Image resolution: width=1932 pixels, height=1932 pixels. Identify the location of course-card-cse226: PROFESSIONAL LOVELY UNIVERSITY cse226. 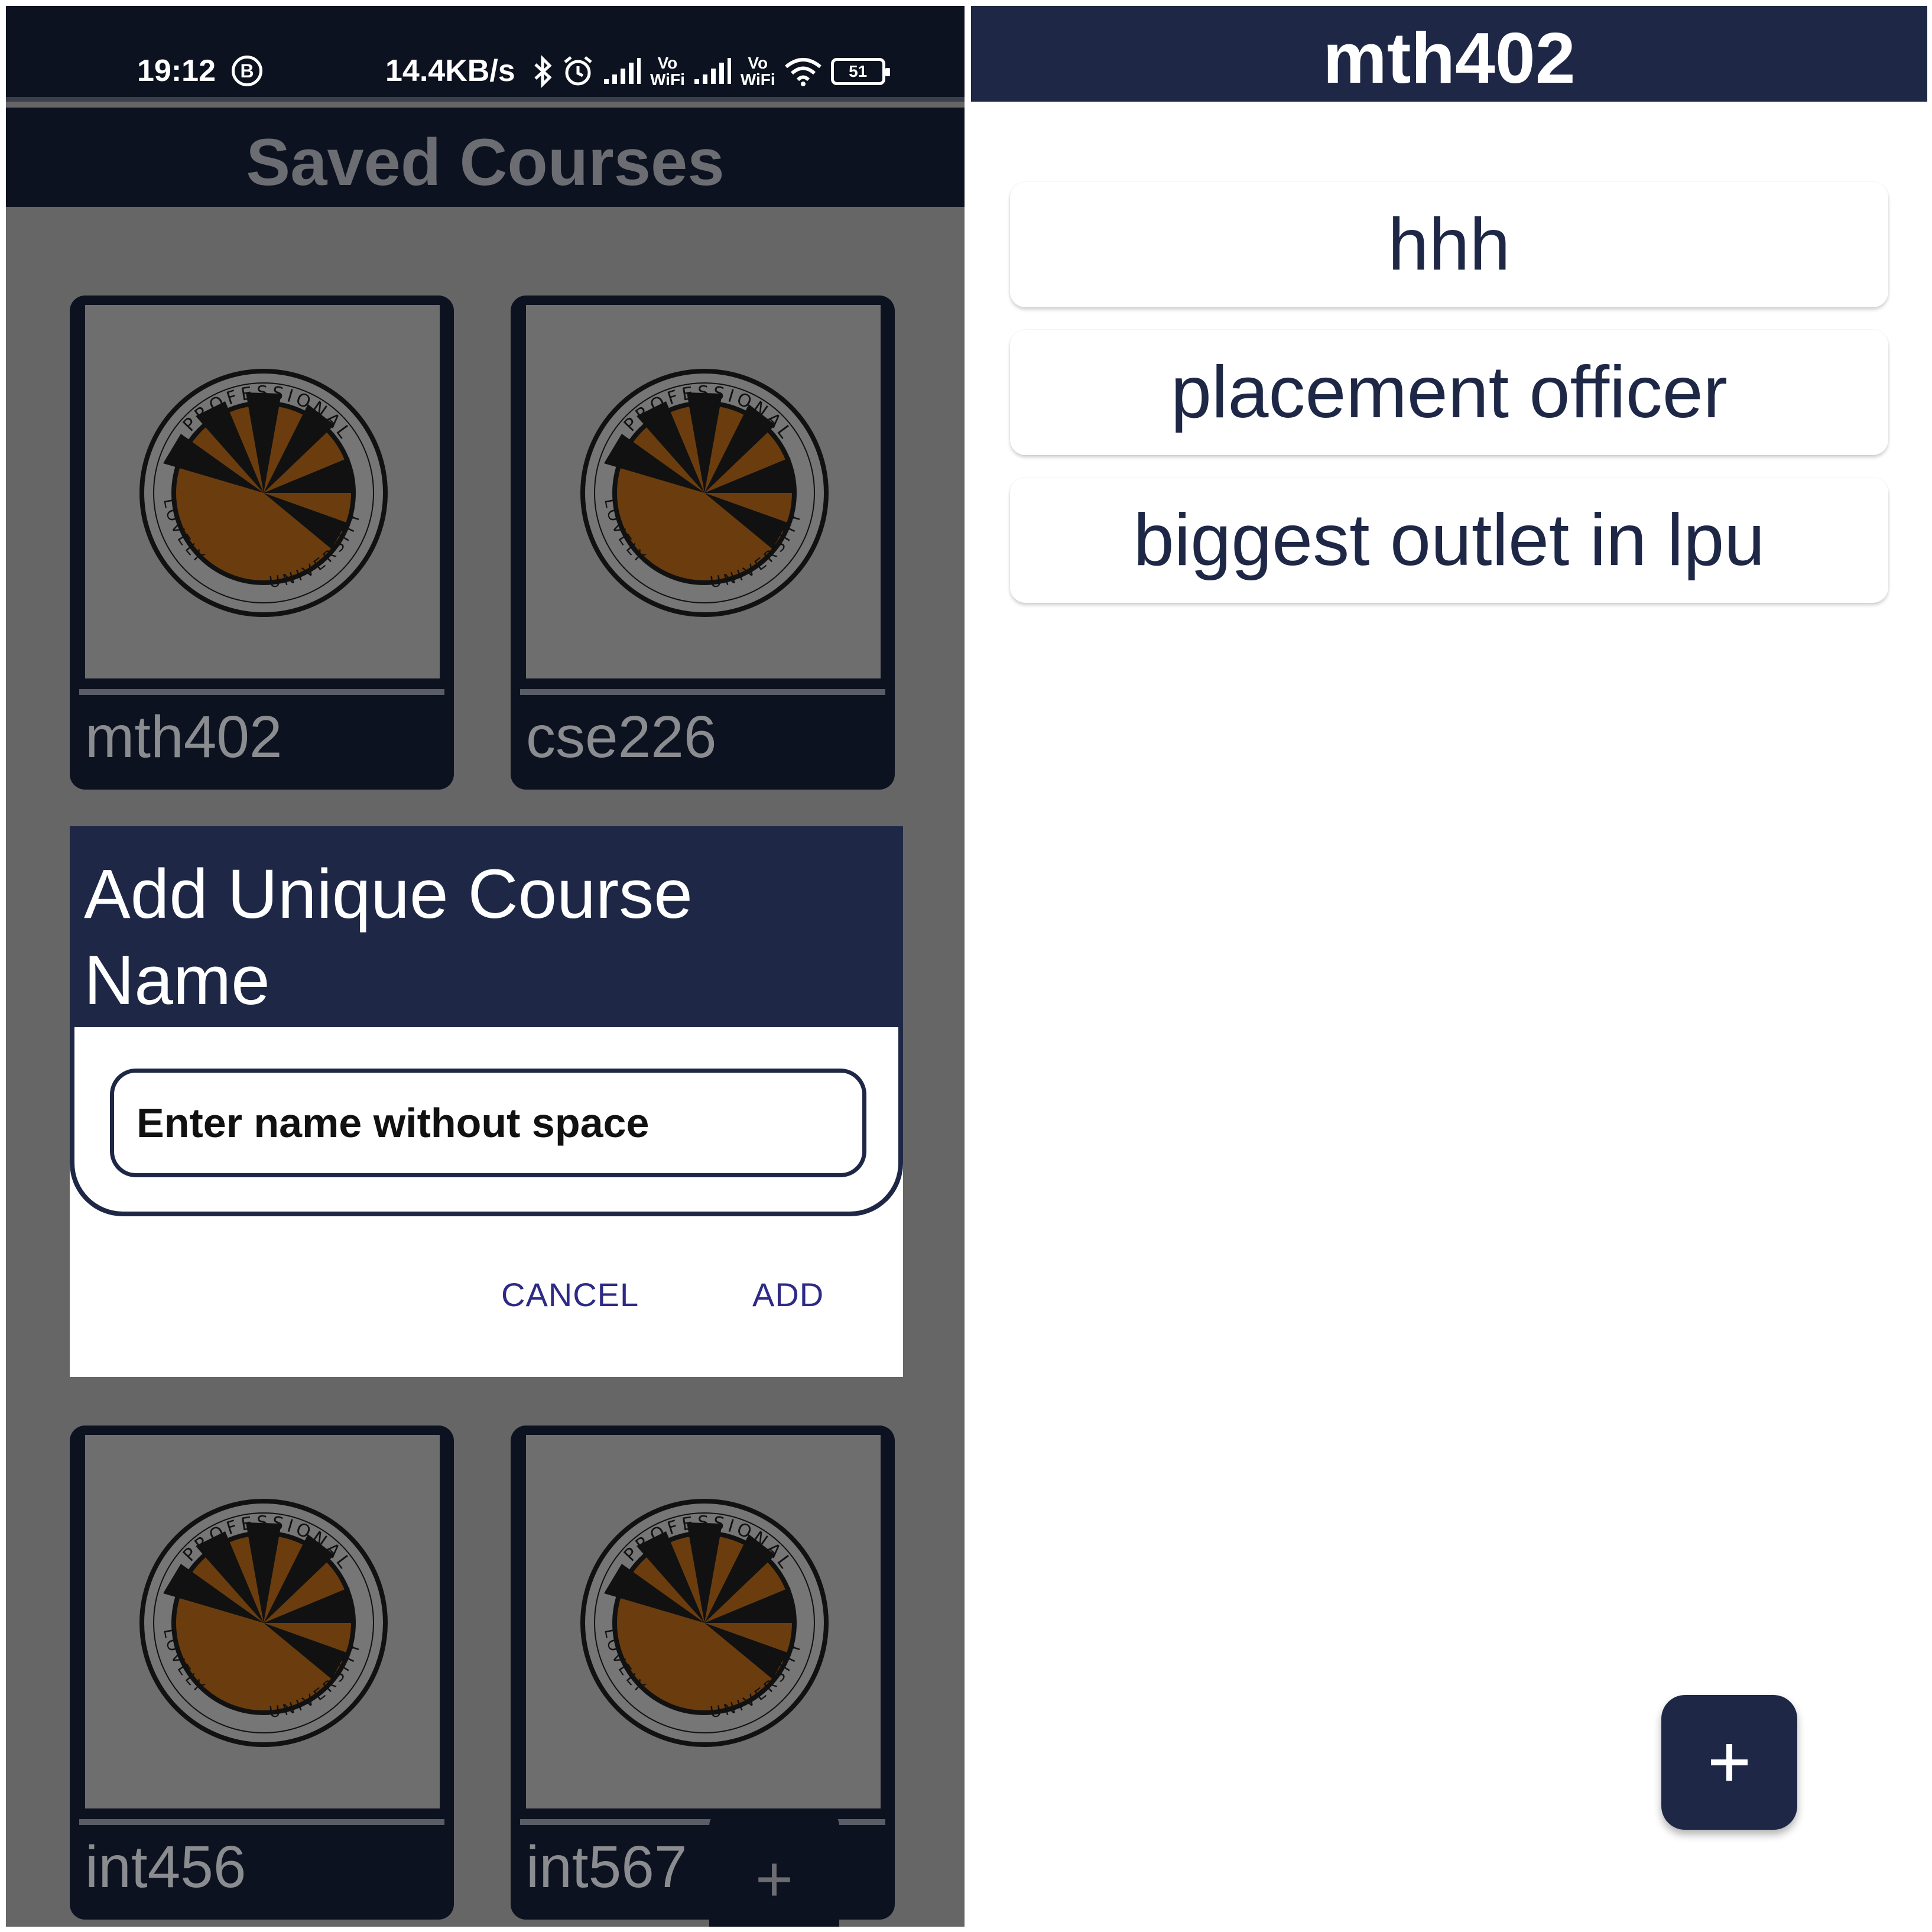
(703, 543).